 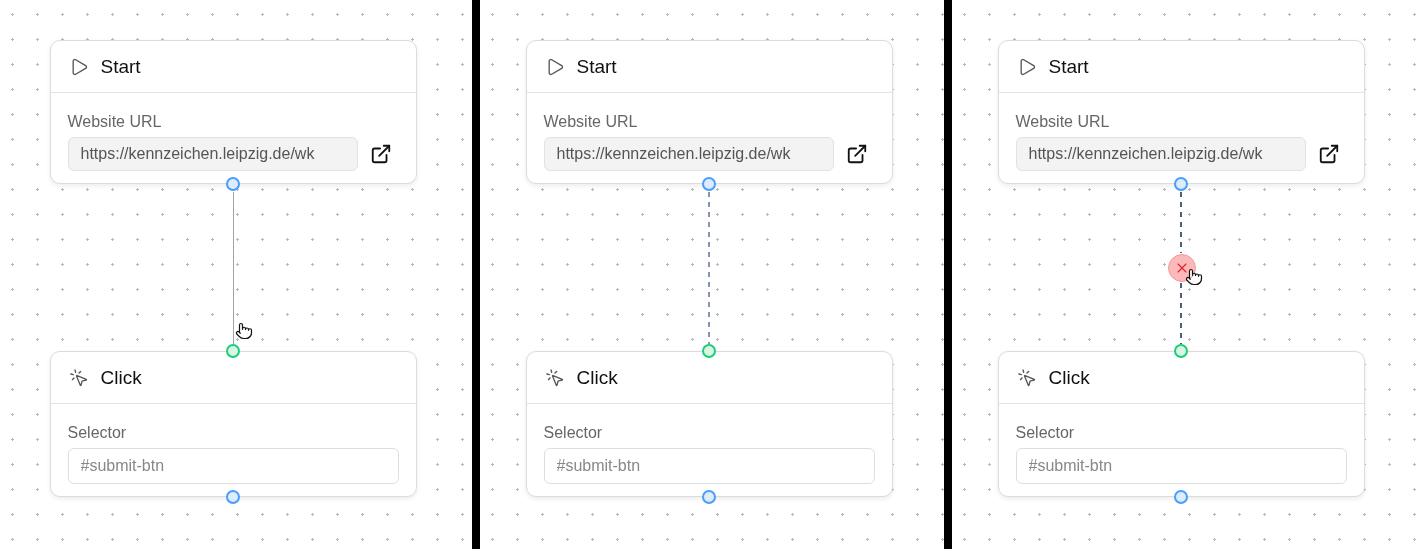 What do you see at coordinates (1181, 268) in the screenshot?
I see `delete-edge-button` at bounding box center [1181, 268].